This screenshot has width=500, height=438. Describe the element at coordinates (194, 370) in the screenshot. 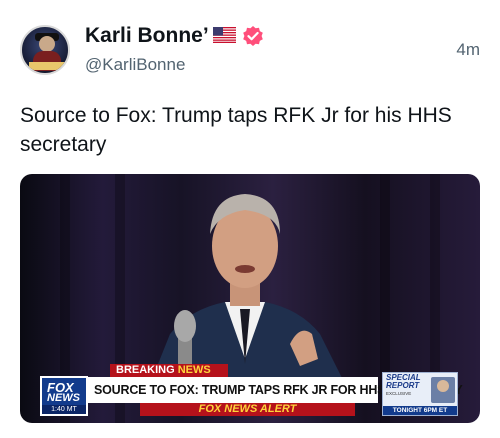

I see `news-label: NEWS` at that location.